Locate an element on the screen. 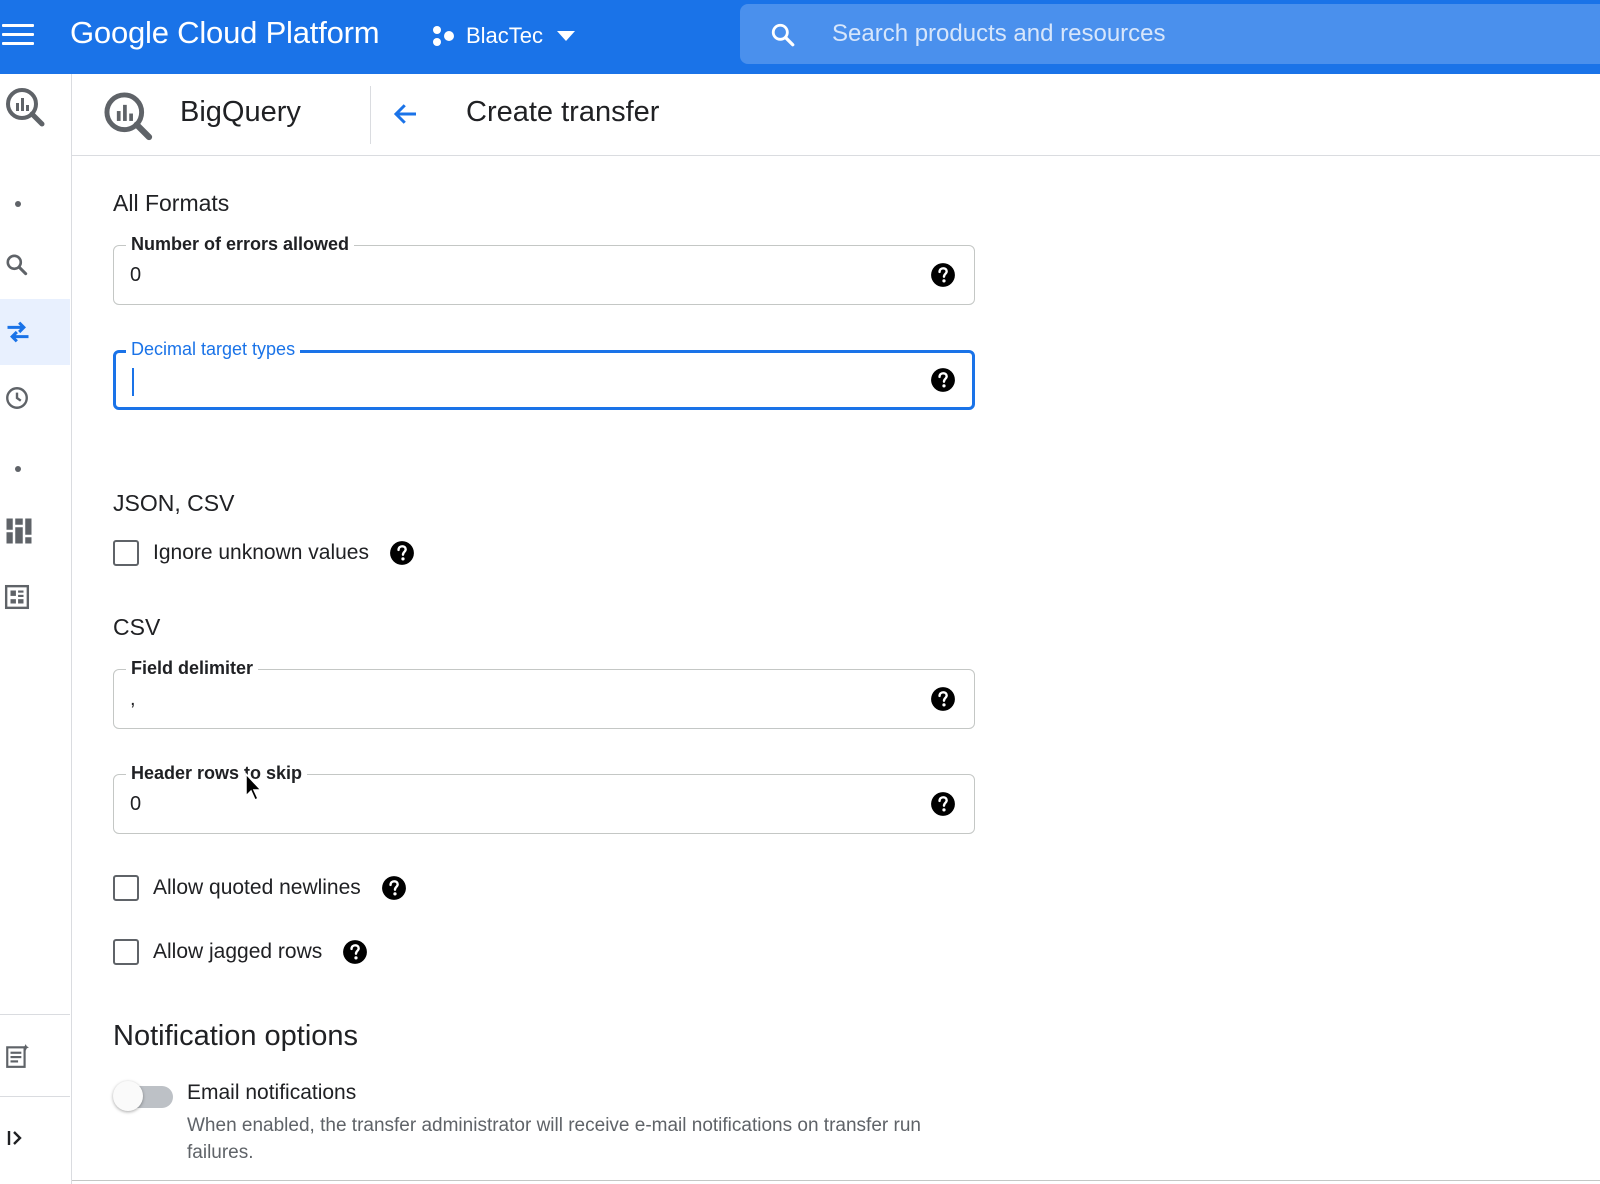 This screenshot has width=1600, height=1184. main-menu-icon is located at coordinates (18, 35).